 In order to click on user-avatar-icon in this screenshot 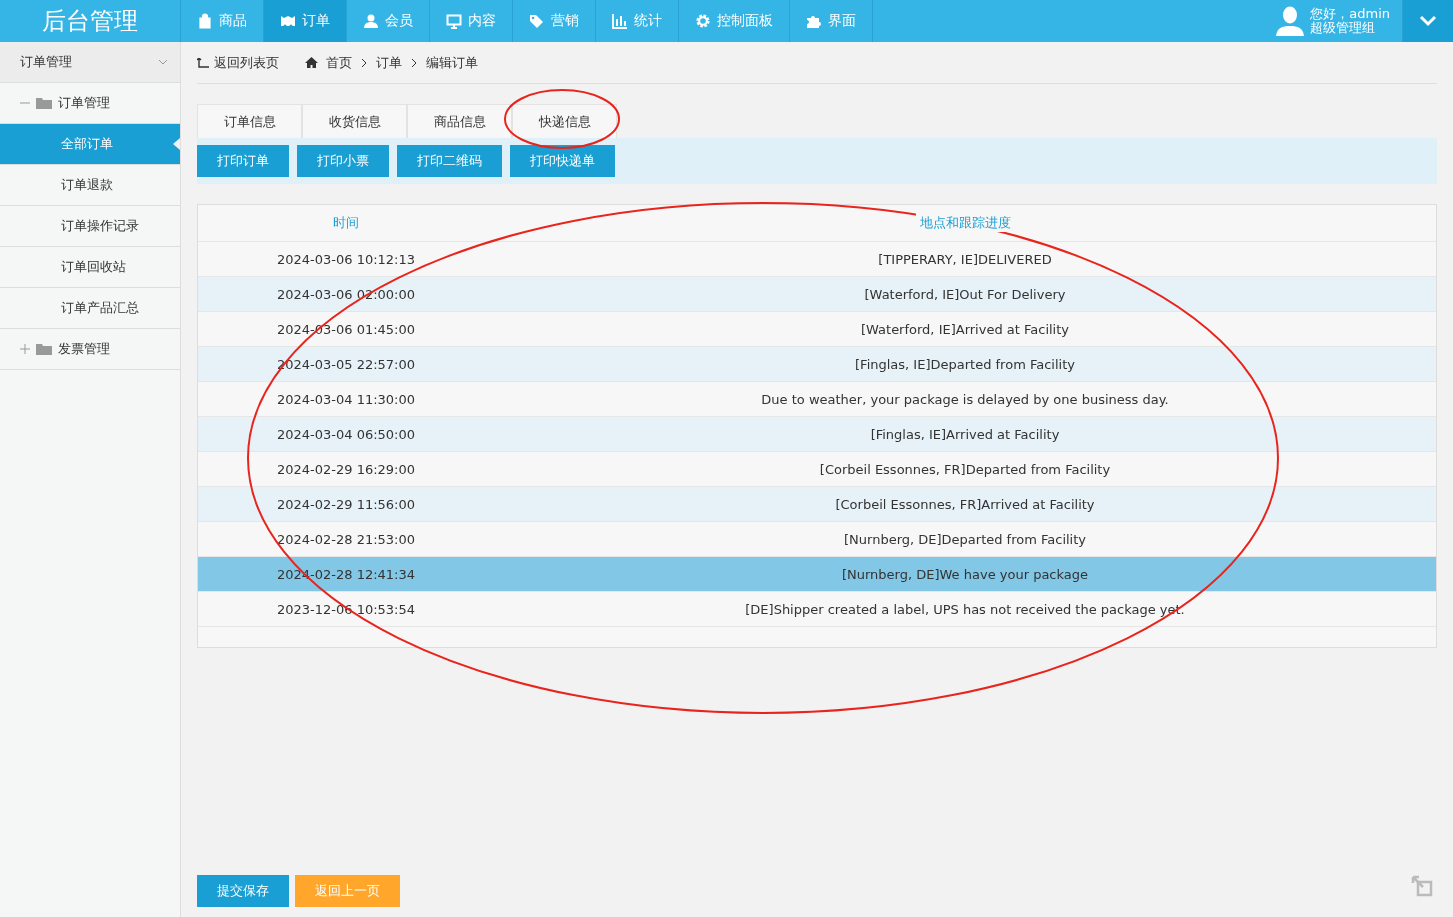, I will do `click(1290, 21)`.